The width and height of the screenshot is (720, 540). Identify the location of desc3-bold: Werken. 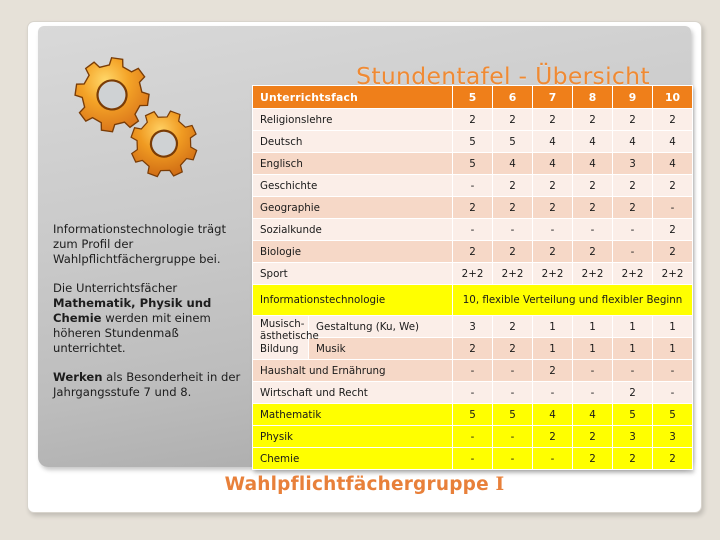
(78, 376).